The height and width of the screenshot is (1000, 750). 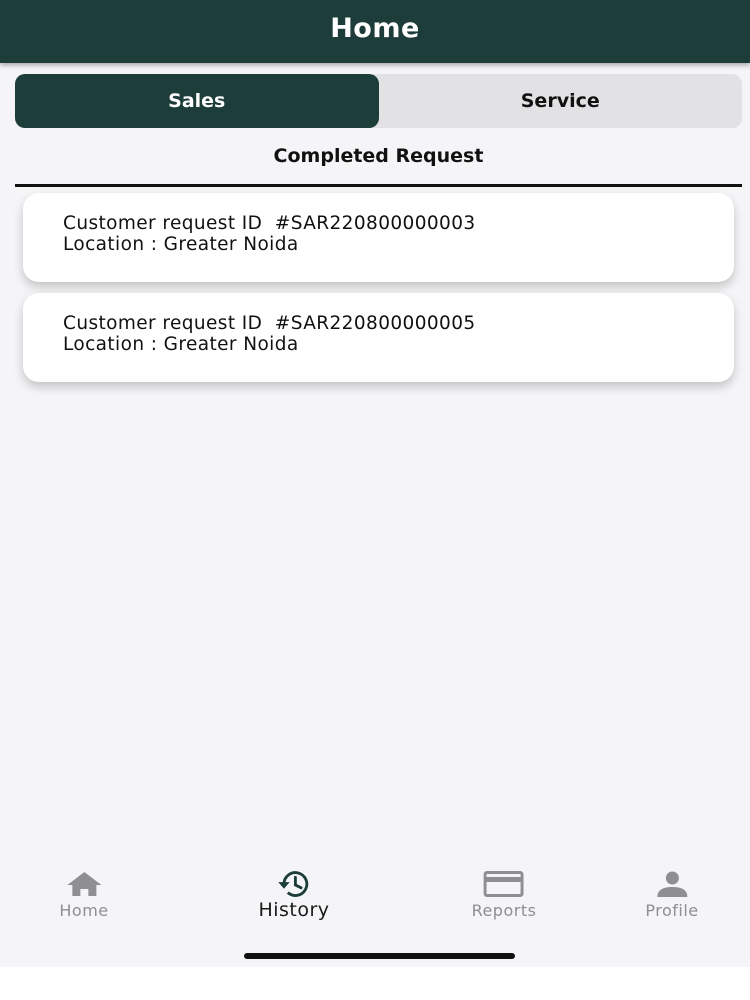 I want to click on home-icon, so click(x=84, y=884).